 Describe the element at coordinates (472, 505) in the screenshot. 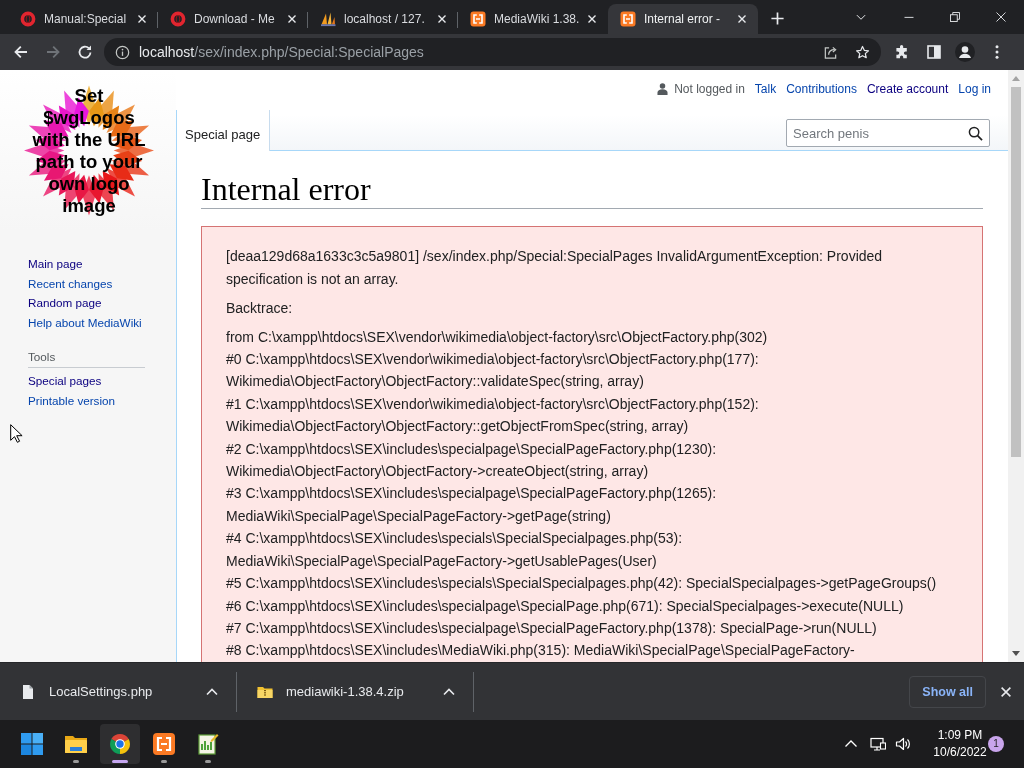

I see `backtrace-line: #3 C:\xampp\htdocs\SEX\includes\specialpage\SpecialPageFactory.php(1265): MediaWiki\SpecialPage\SpecialPageFactory->getPage(string)` at that location.